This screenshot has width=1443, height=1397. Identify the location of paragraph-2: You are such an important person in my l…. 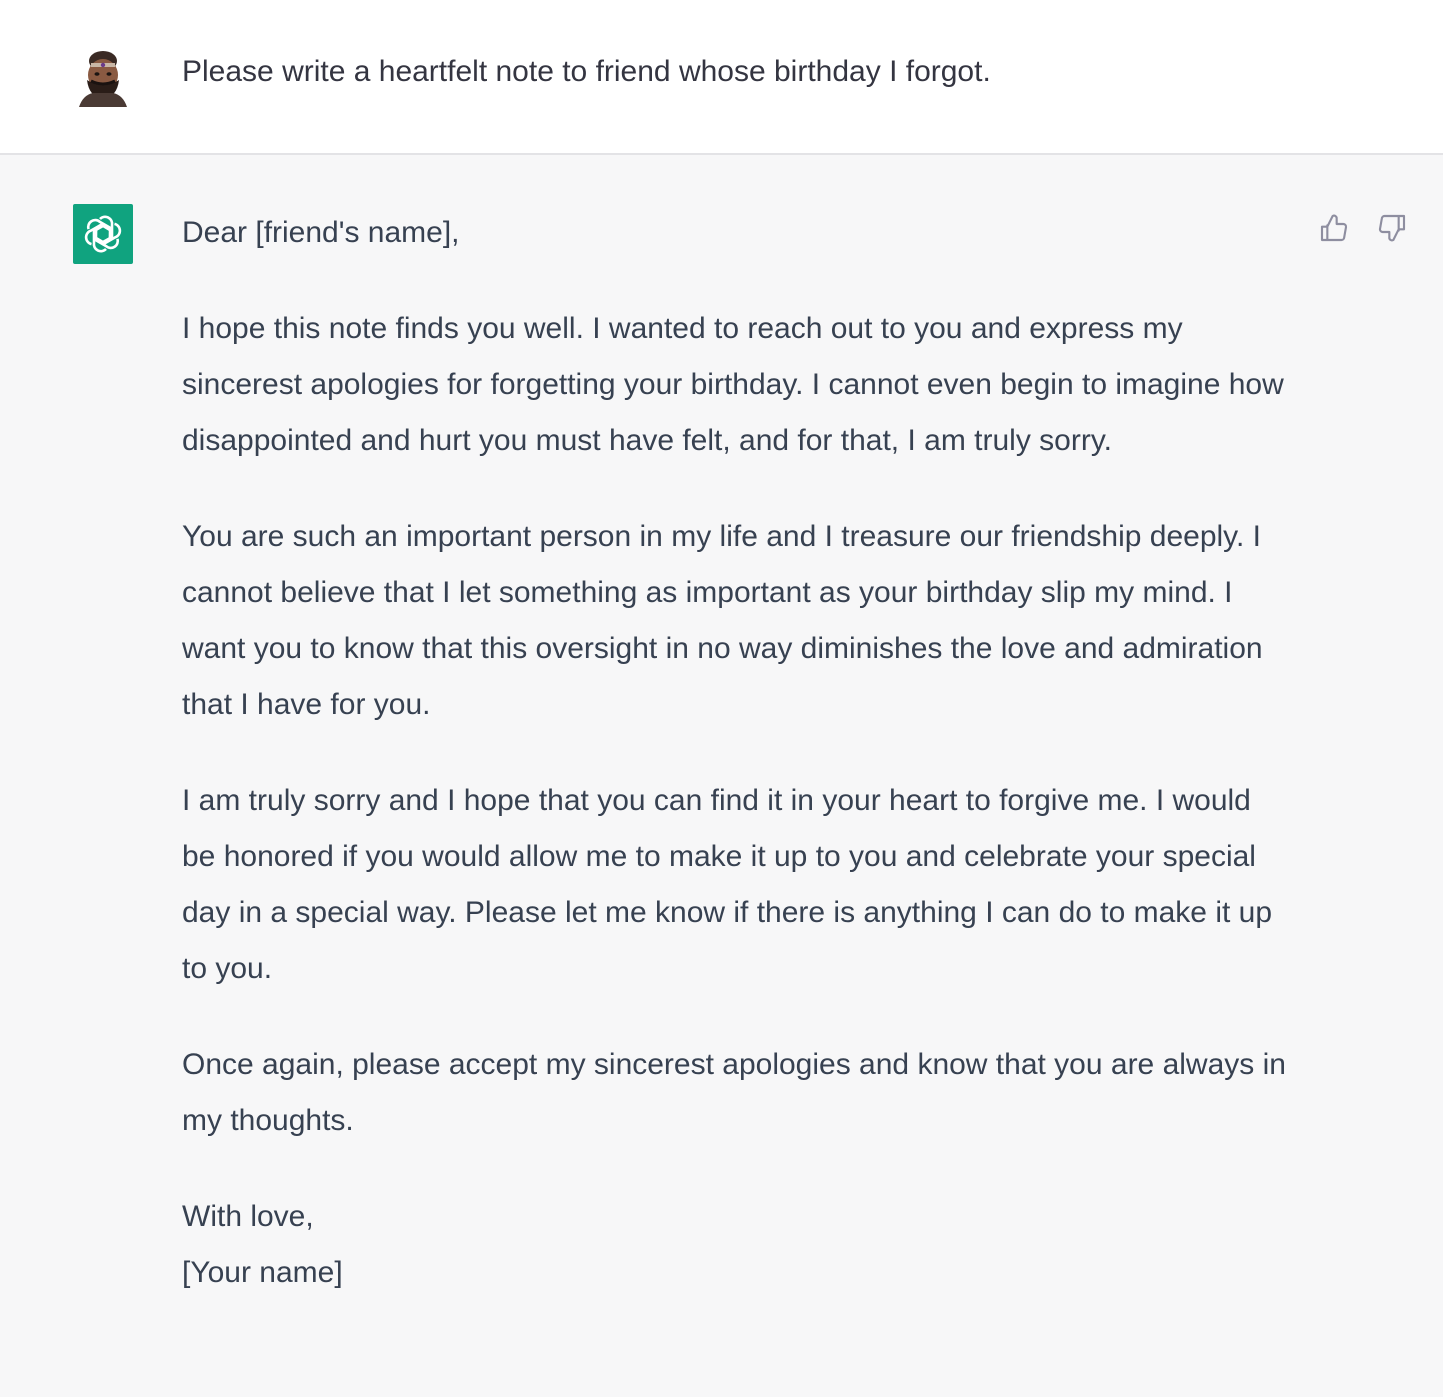
(722, 620).